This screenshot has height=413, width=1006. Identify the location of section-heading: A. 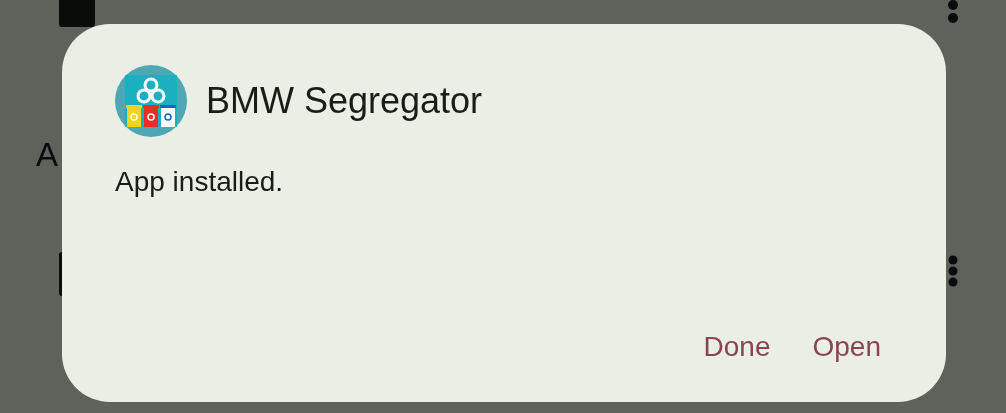
(47, 154).